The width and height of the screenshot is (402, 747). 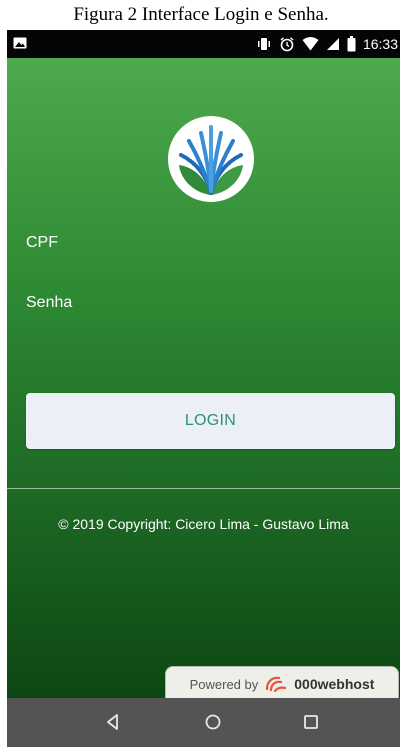 I want to click on signal-icon, so click(x=332, y=44).